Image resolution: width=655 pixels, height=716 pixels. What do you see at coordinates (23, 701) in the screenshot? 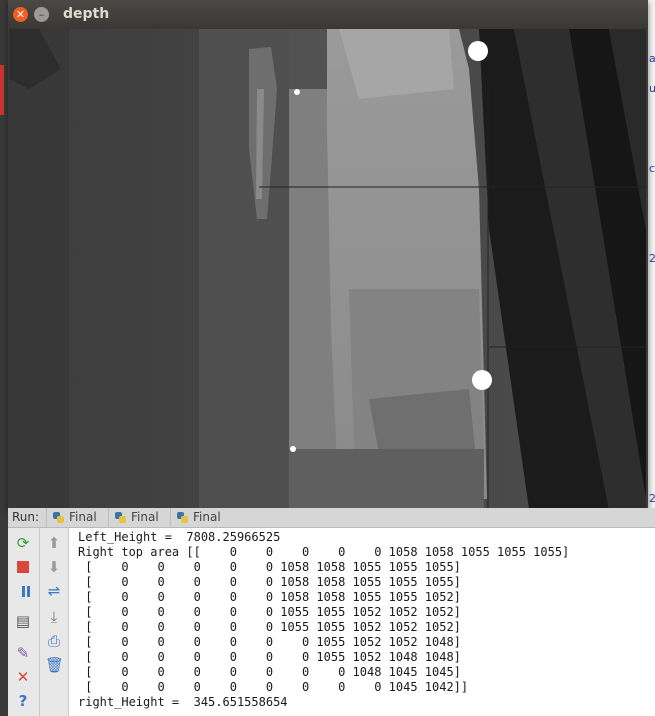
I see `help-icon: ?` at bounding box center [23, 701].